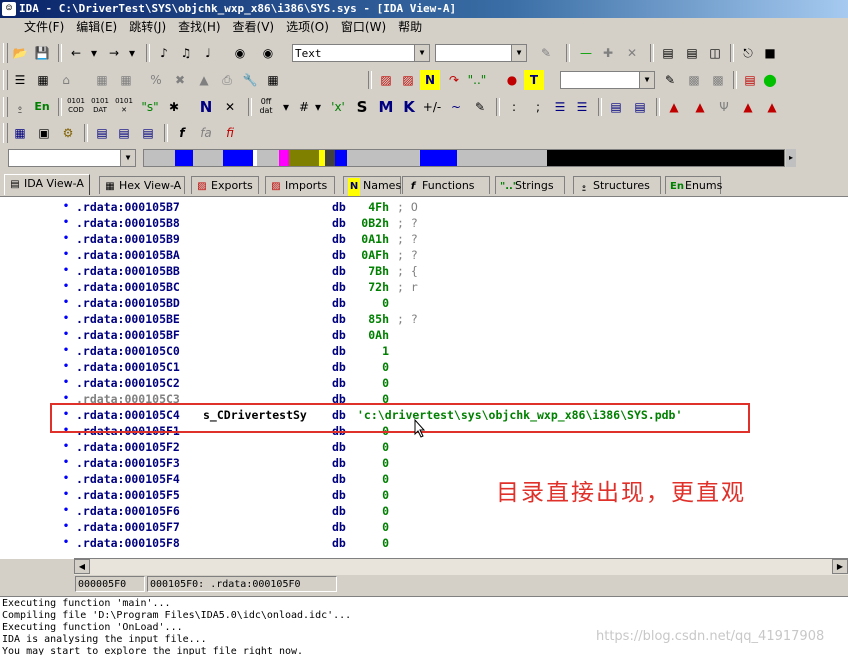 The image size is (848, 655). What do you see at coordinates (82, 566) in the screenshot?
I see `scroll-left-icon: ◀` at bounding box center [82, 566].